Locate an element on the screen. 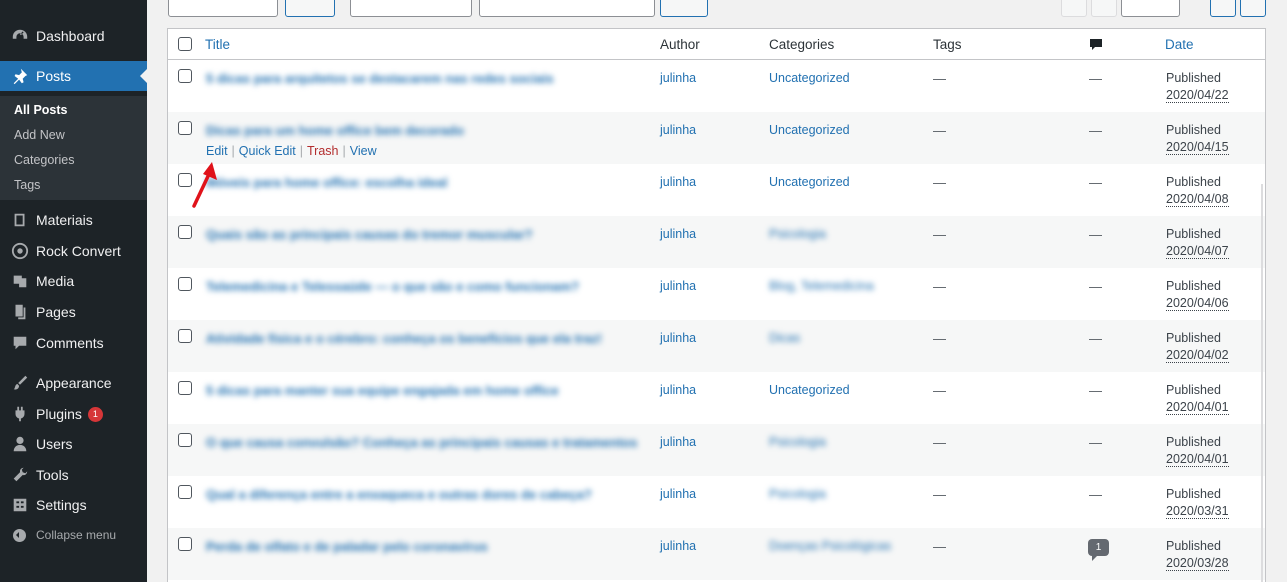 The image size is (1287, 582). post-category-link: Dicas is located at coordinates (784, 338).